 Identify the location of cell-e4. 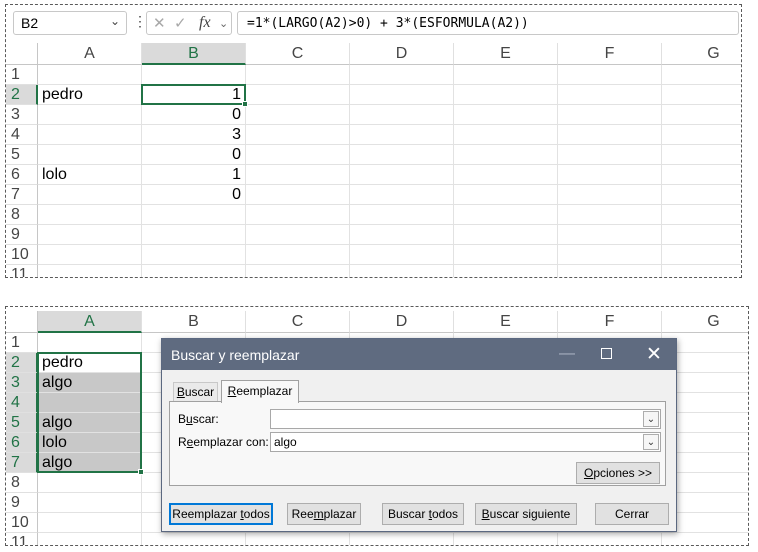
(506, 135).